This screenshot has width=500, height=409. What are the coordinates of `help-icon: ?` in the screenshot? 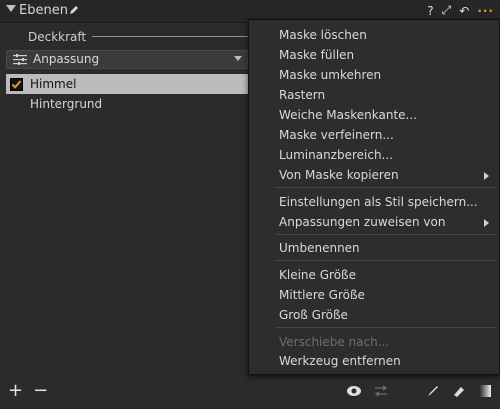 It's located at (430, 11).